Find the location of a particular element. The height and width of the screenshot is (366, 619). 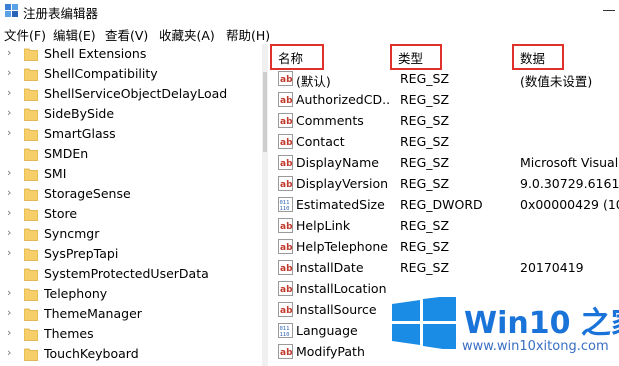

highlight-box-name is located at coordinates (297, 57).